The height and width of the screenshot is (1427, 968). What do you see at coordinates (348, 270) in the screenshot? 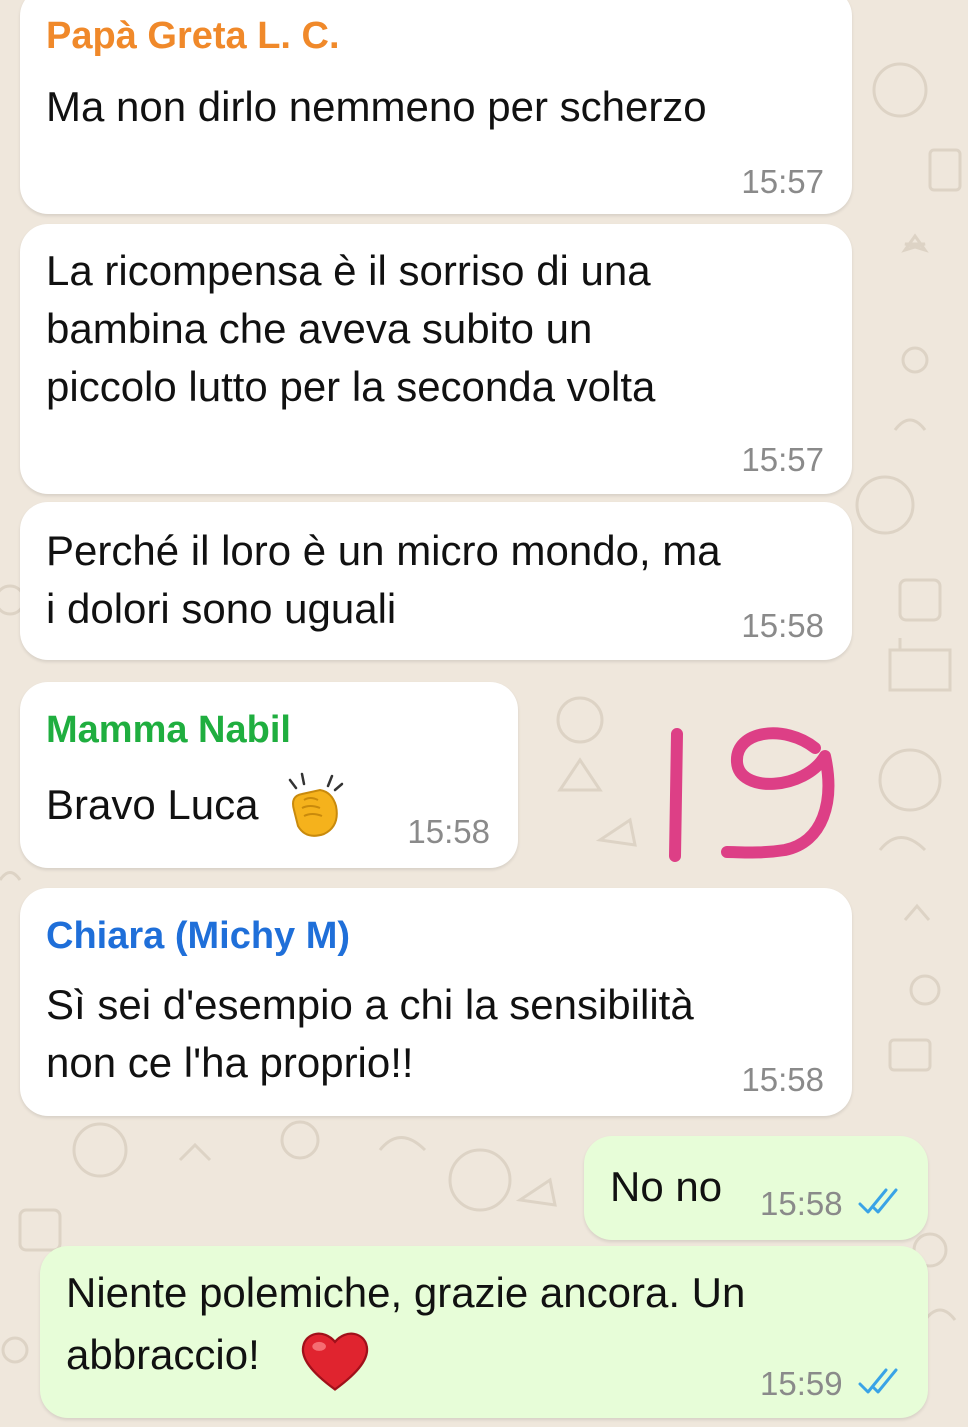
I see `message-text-line: La ricompensa è il sorriso di una` at bounding box center [348, 270].